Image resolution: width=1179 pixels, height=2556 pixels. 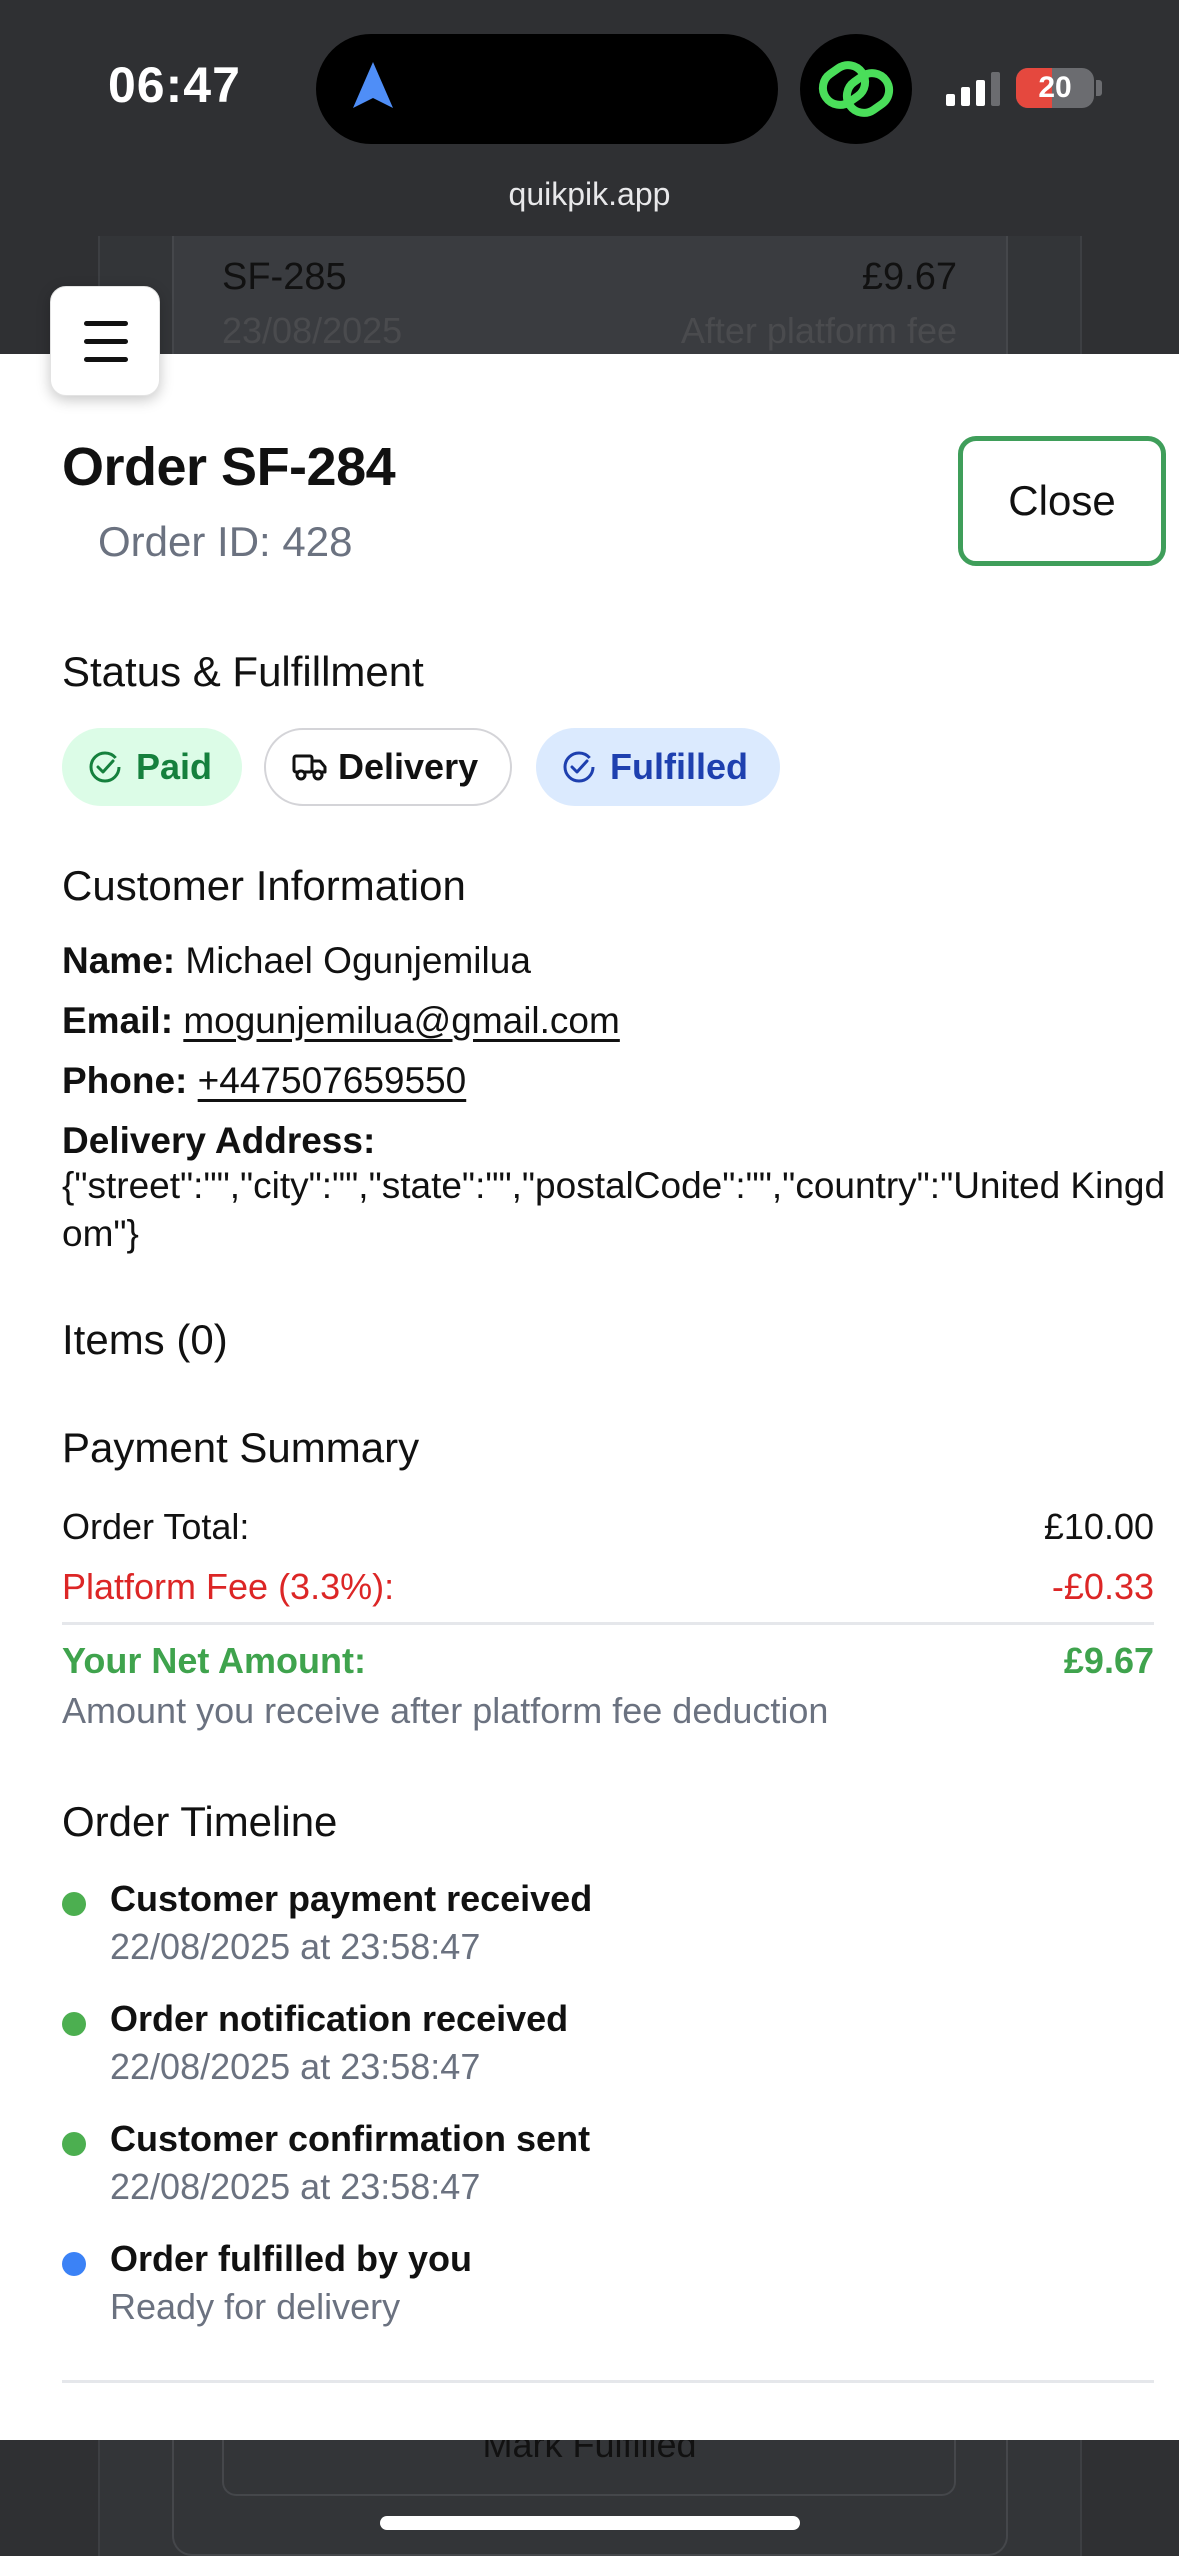 I want to click on order-title: Order SF-284, so click(x=229, y=467).